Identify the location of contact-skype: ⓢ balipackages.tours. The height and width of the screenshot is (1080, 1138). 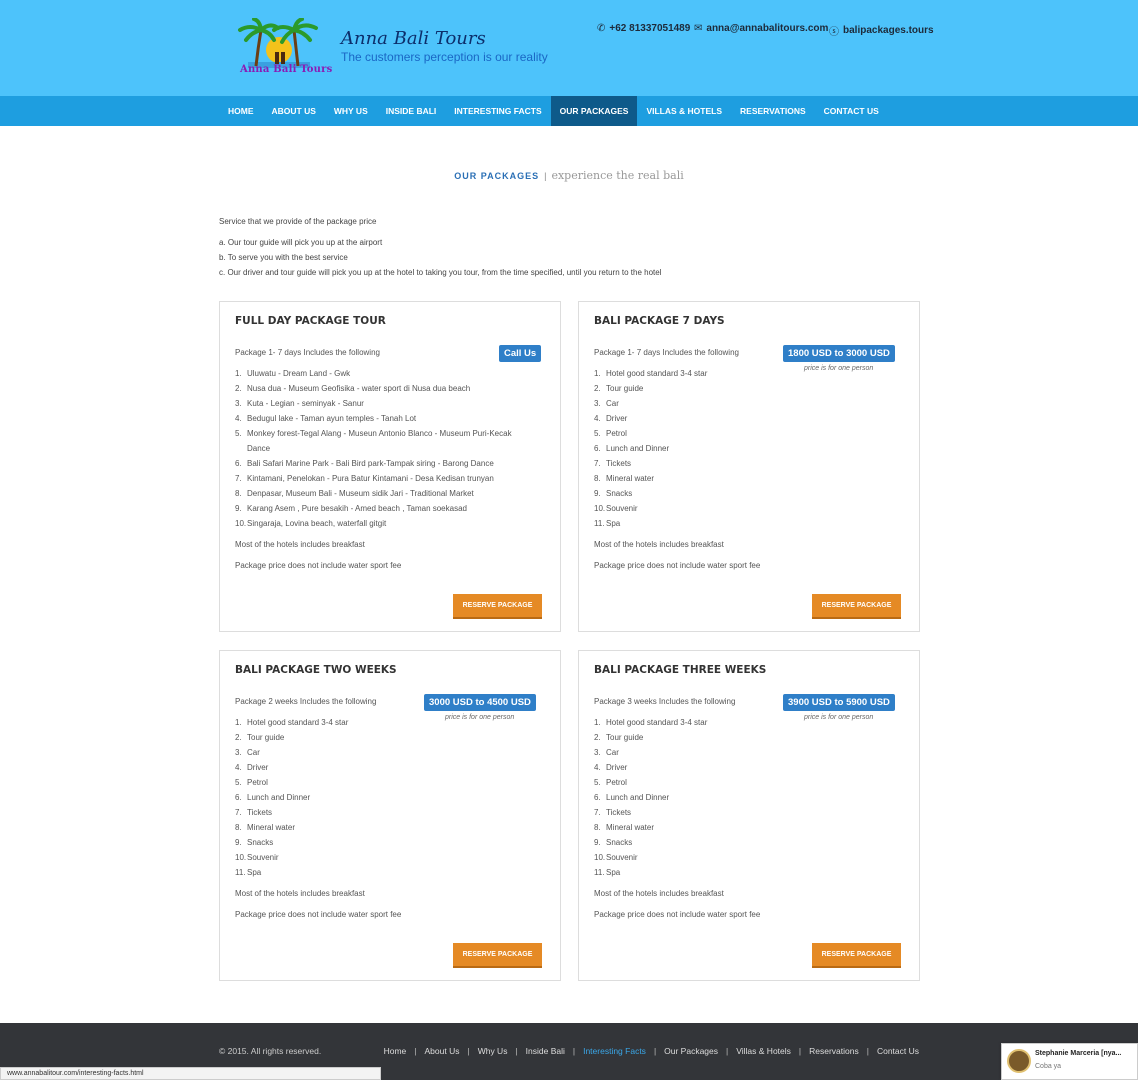
(881, 30).